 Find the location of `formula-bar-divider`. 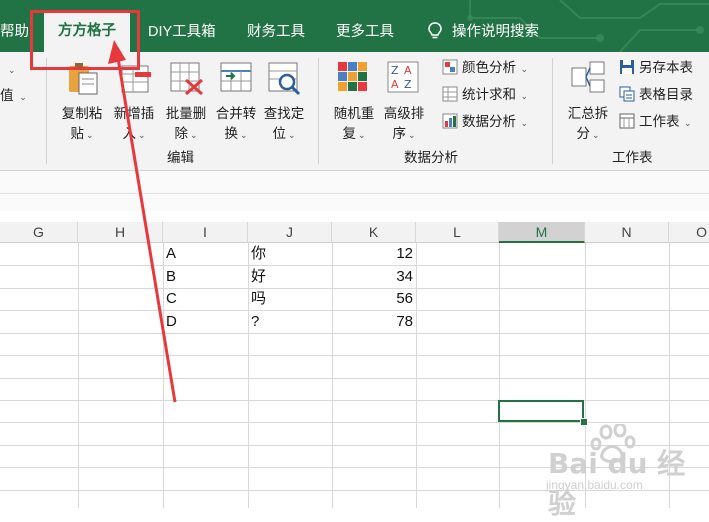

formula-bar-divider is located at coordinates (354, 193).